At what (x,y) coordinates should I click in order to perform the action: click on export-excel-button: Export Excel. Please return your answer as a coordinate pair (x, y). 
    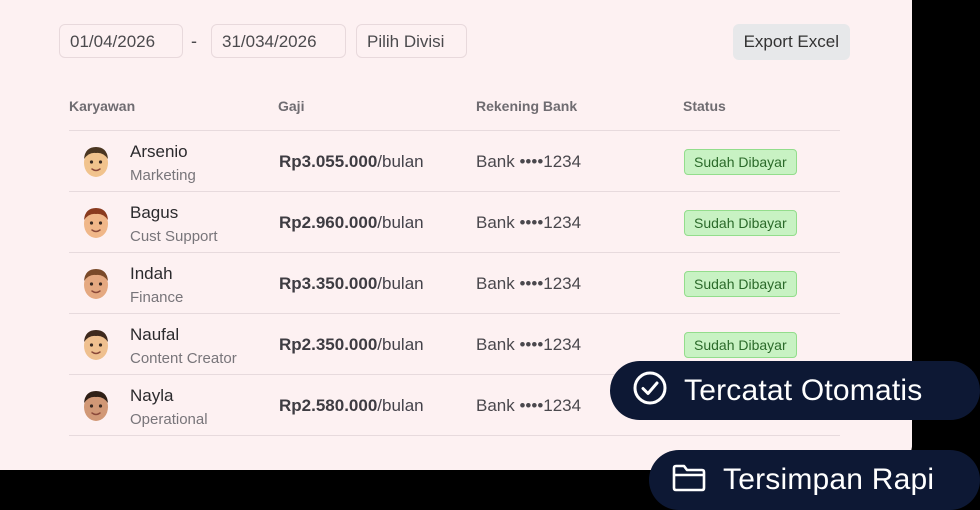
    Looking at the image, I should click on (791, 42).